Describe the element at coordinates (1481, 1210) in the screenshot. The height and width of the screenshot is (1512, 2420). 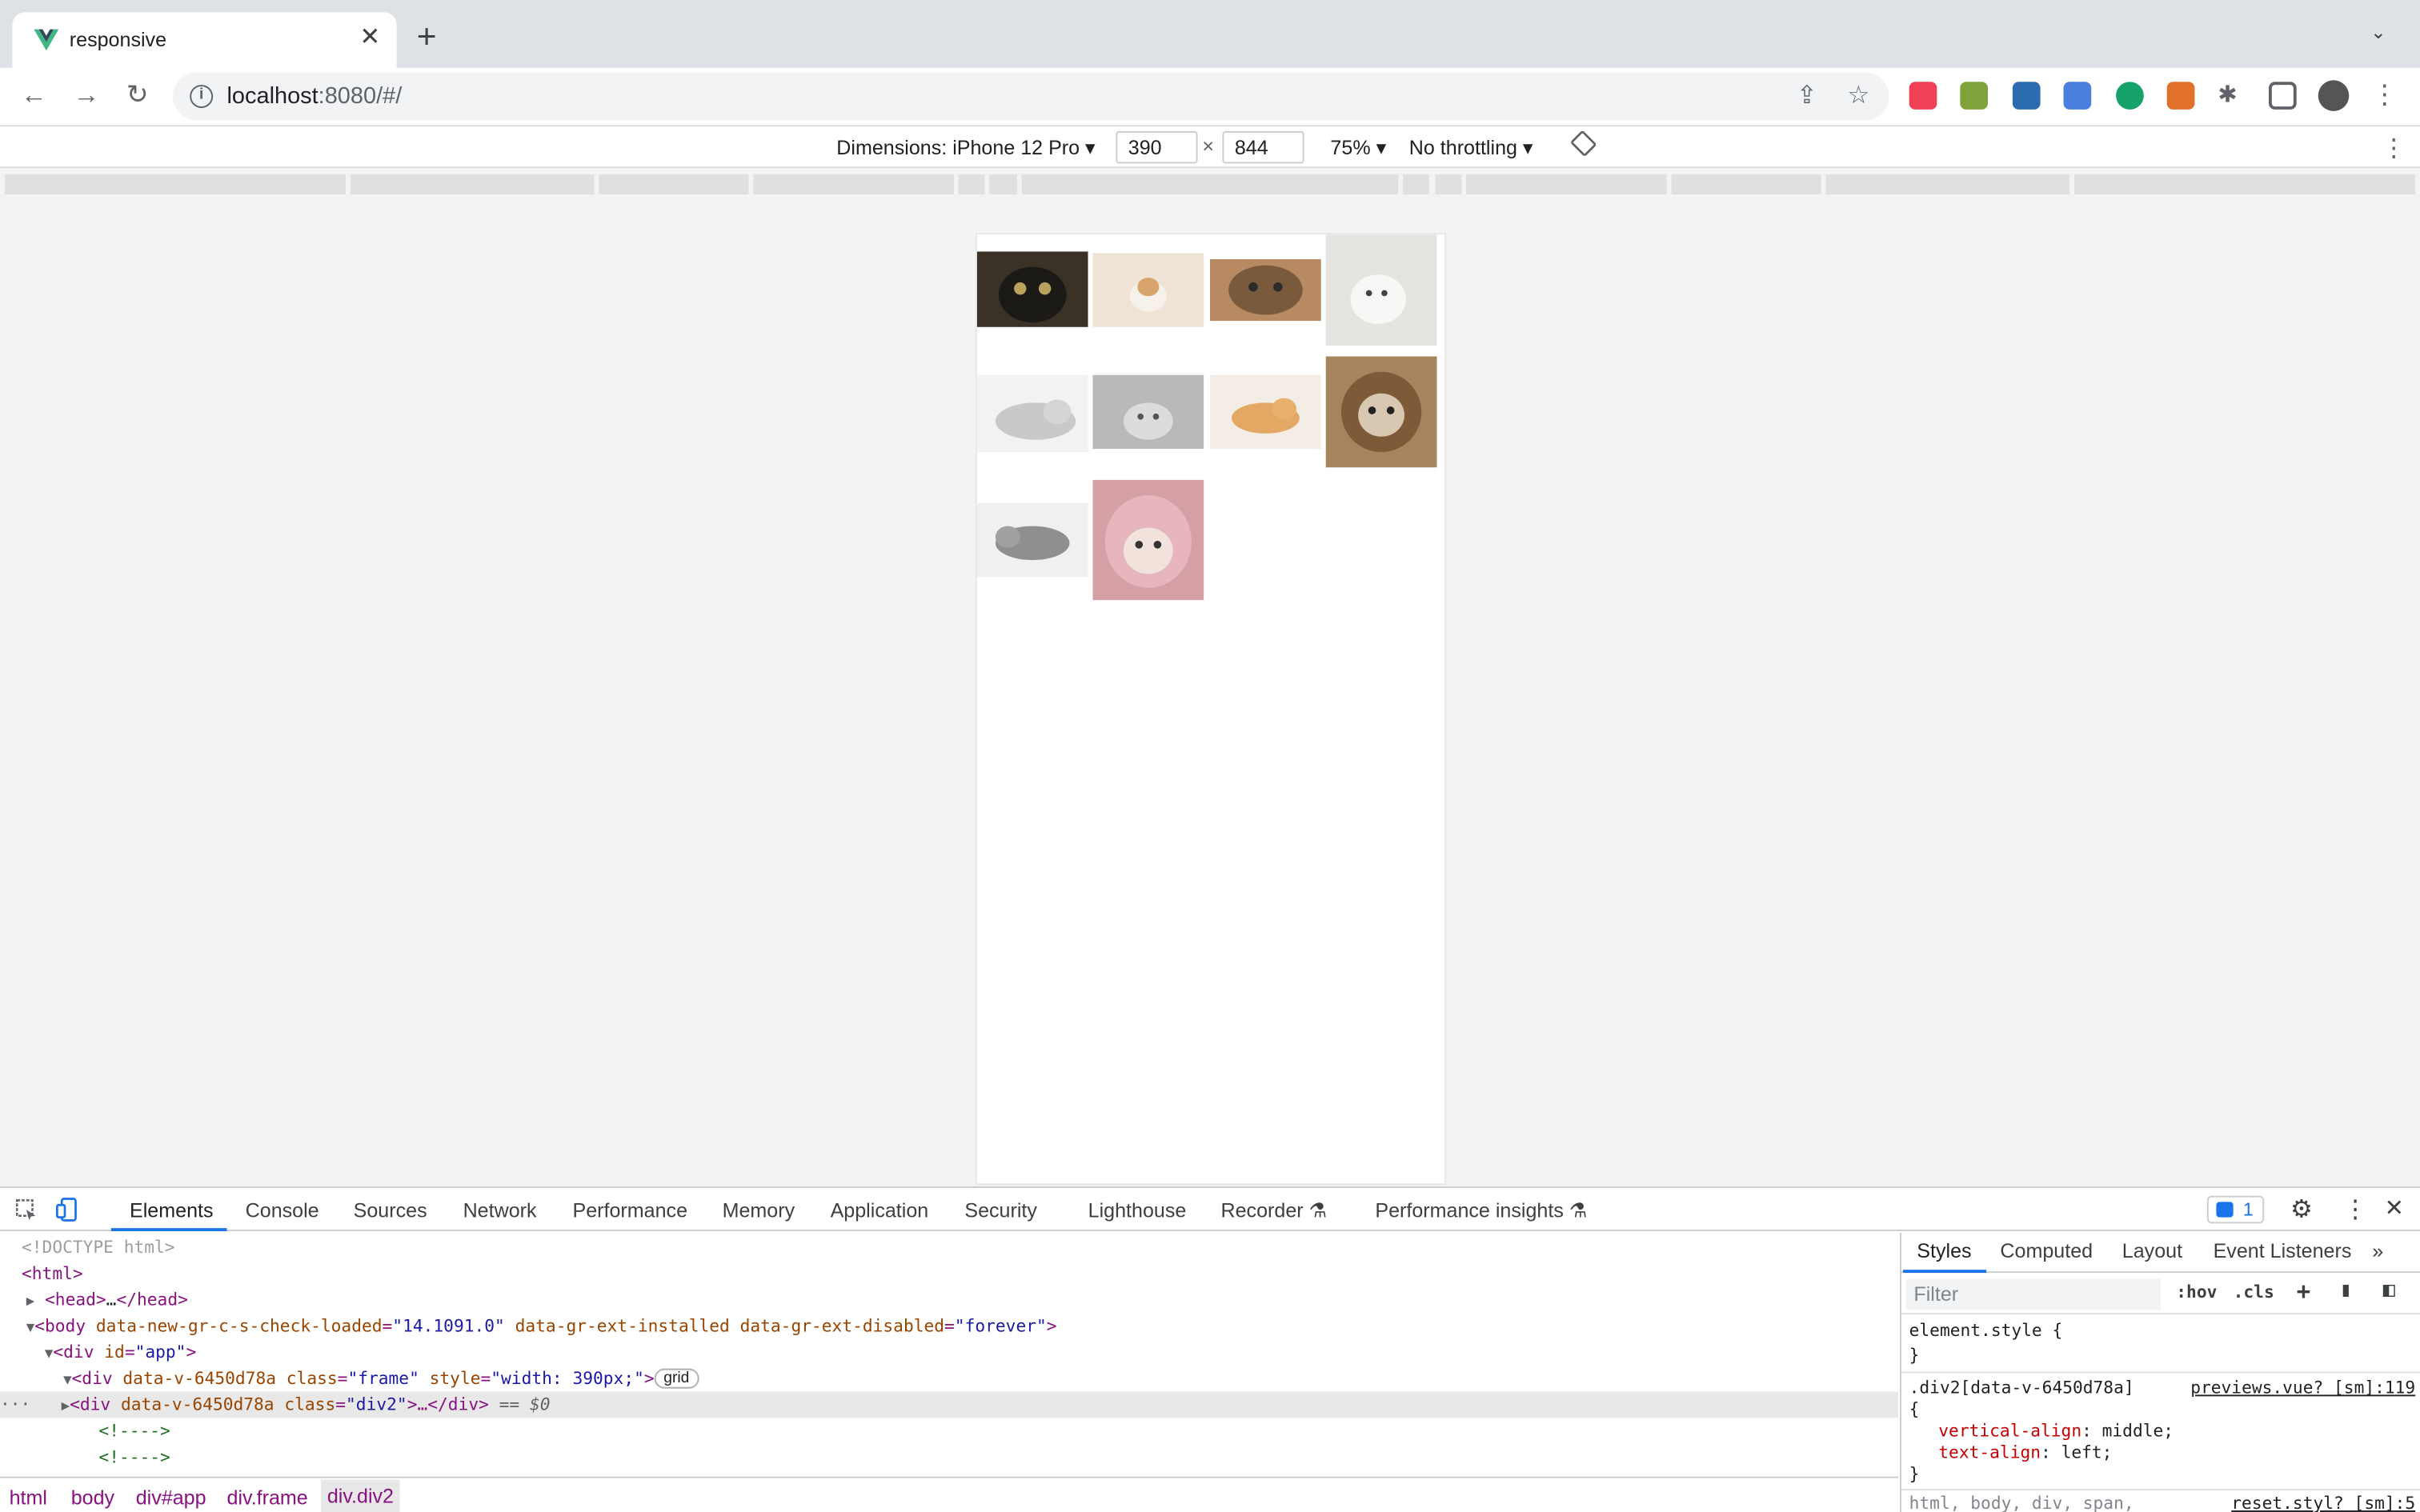
I see `tab-performance-insights: Performance insights ⚗` at that location.